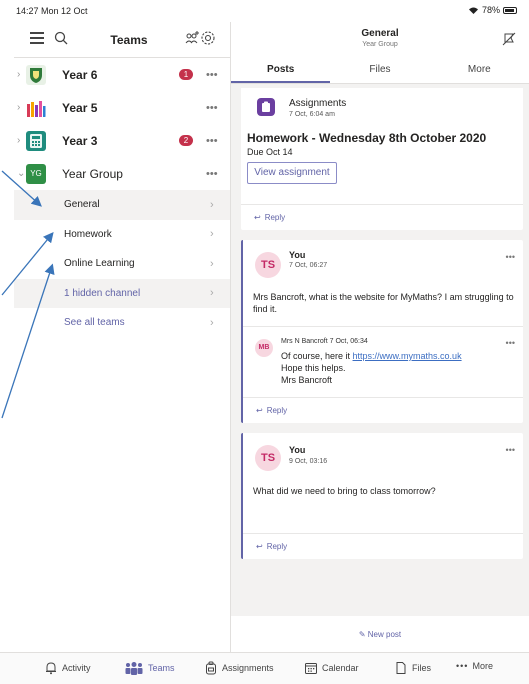  I want to click on mymaths-link: https://www.mymaths.co.uk, so click(407, 356).